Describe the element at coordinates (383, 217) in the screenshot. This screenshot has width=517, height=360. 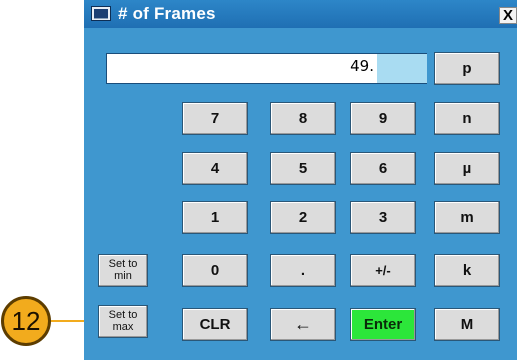
I see `digit-3-button: 3` at that location.